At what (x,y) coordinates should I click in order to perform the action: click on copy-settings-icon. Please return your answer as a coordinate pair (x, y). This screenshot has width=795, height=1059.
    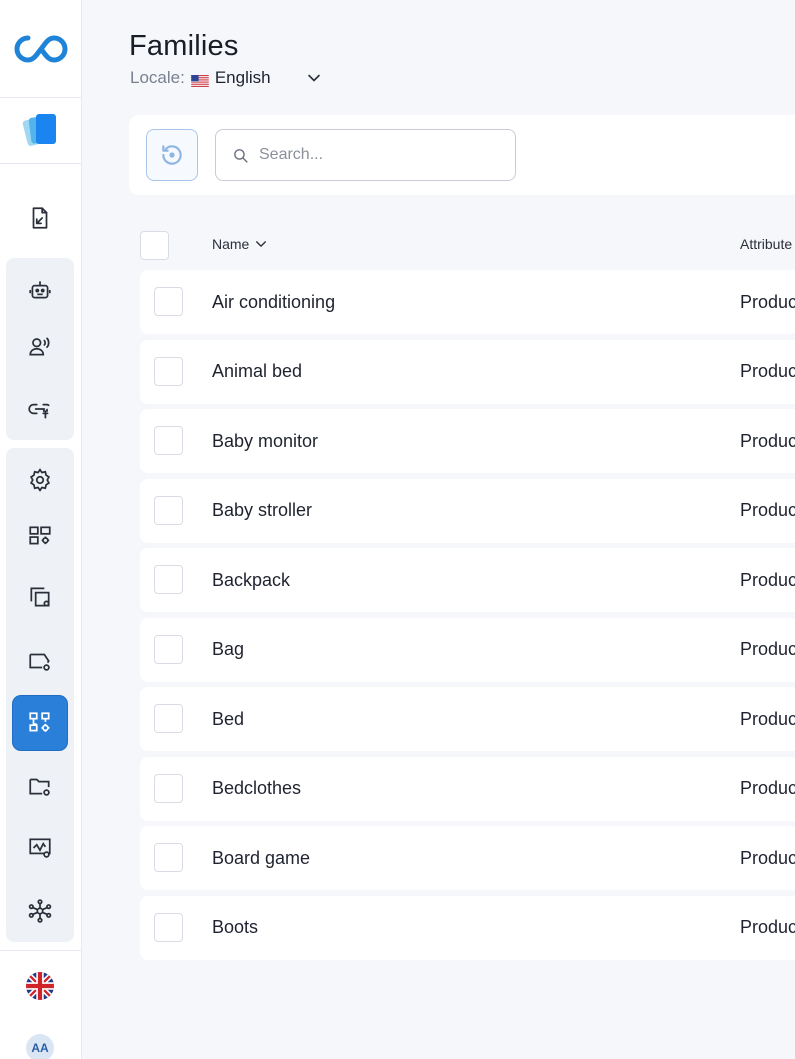
    Looking at the image, I should click on (40, 597).